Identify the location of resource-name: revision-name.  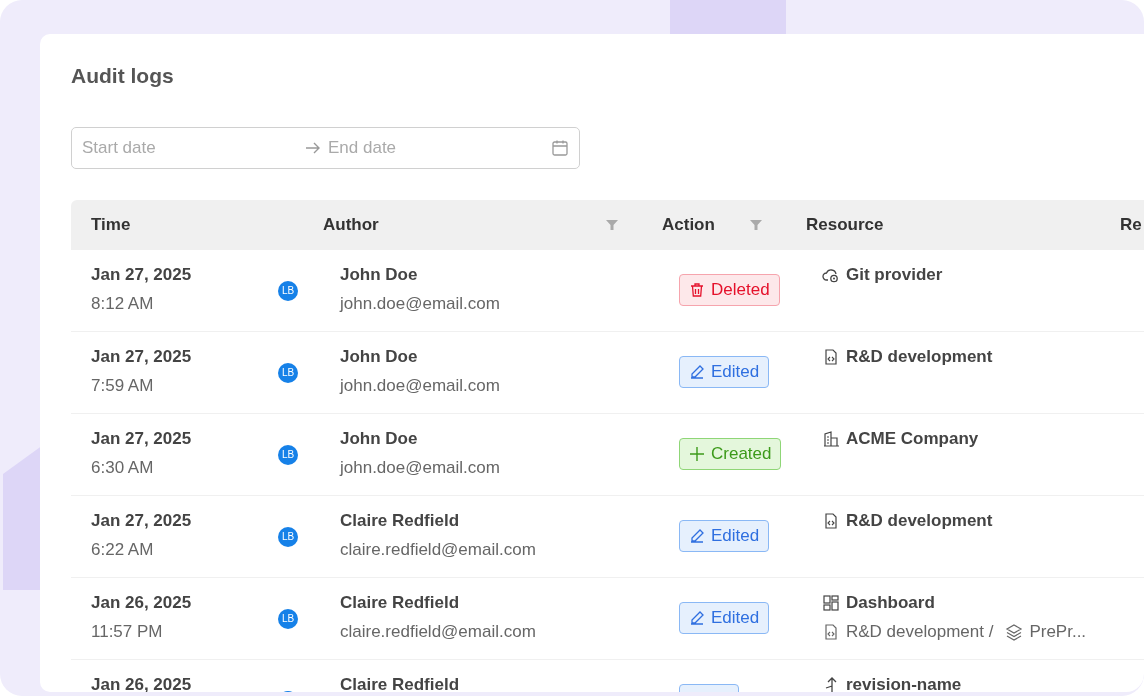
(904, 683).